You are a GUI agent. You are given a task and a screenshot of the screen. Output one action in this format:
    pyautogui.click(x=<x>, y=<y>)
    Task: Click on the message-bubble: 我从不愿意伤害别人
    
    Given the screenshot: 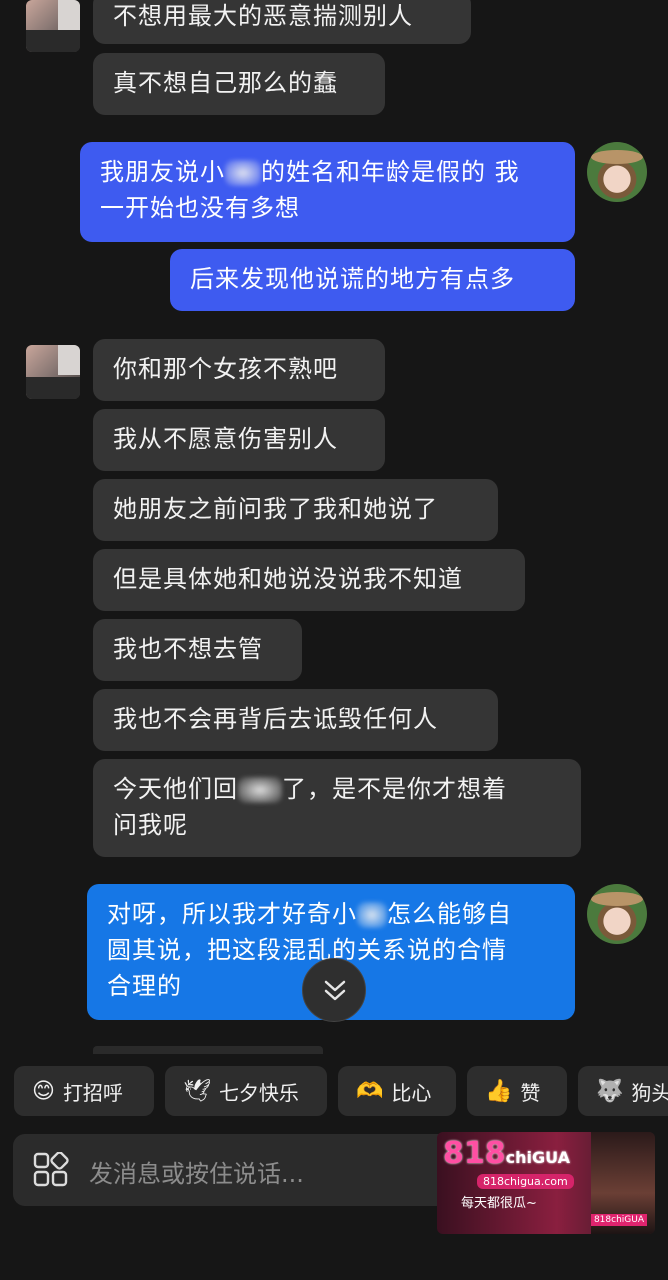 What is the action you would take?
    pyautogui.click(x=239, y=440)
    